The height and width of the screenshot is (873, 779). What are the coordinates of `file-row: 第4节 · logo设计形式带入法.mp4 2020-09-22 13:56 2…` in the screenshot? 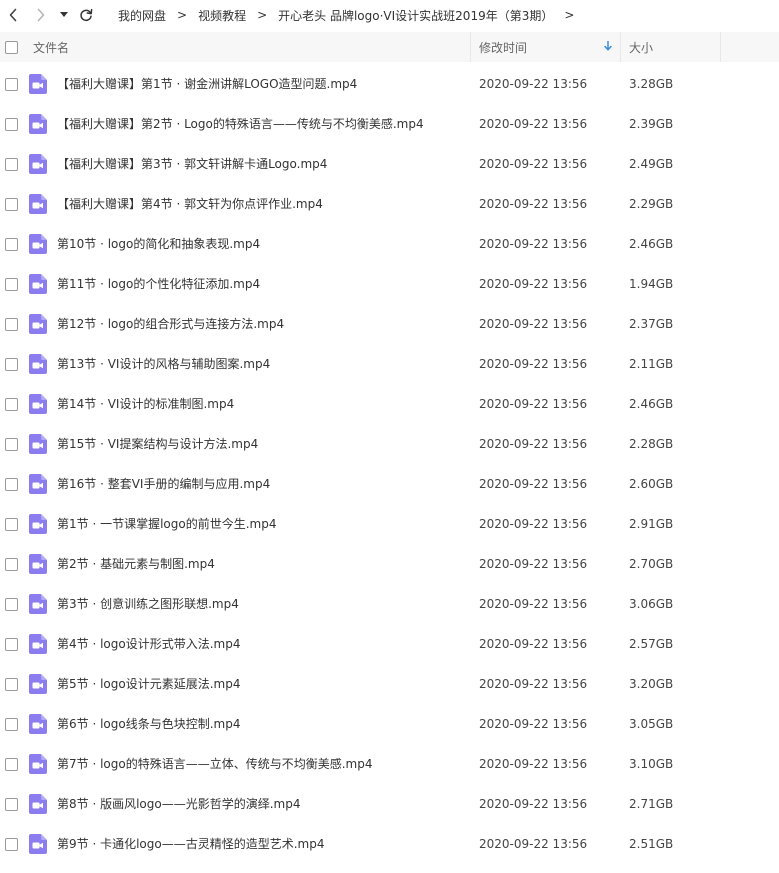 It's located at (389, 644).